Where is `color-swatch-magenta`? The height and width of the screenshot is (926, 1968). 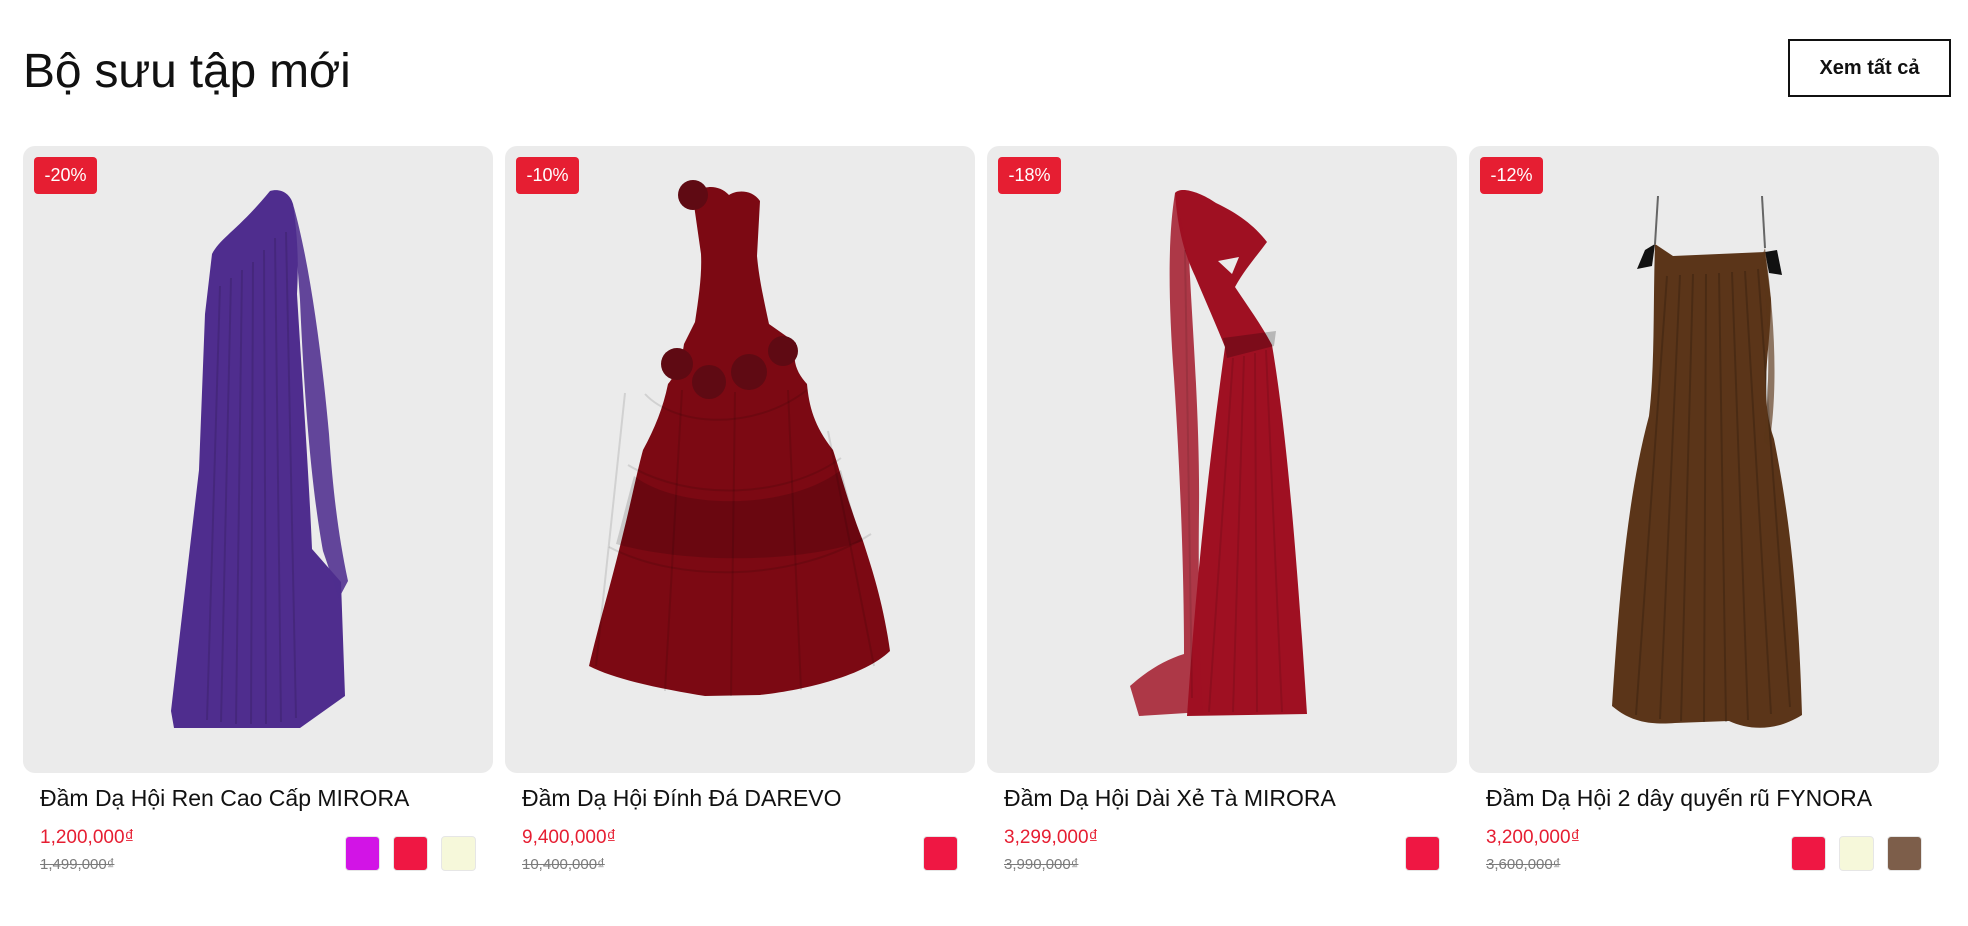
color-swatch-magenta is located at coordinates (362, 853).